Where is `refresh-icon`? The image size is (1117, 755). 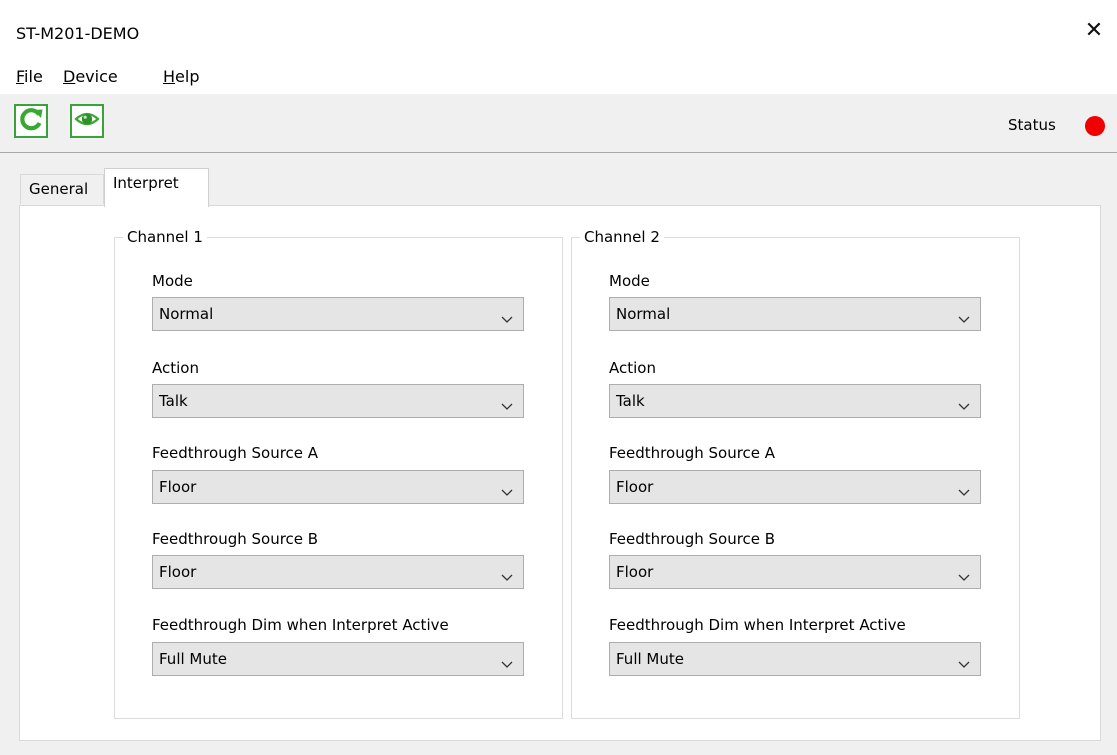 refresh-icon is located at coordinates (31, 121).